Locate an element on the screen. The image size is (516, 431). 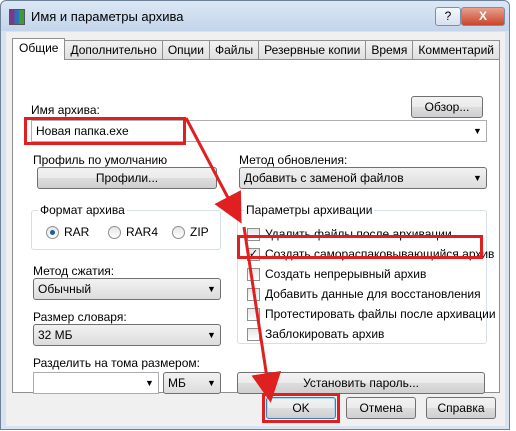
compression-method-label: Метод сжатия: is located at coordinates (74, 271).